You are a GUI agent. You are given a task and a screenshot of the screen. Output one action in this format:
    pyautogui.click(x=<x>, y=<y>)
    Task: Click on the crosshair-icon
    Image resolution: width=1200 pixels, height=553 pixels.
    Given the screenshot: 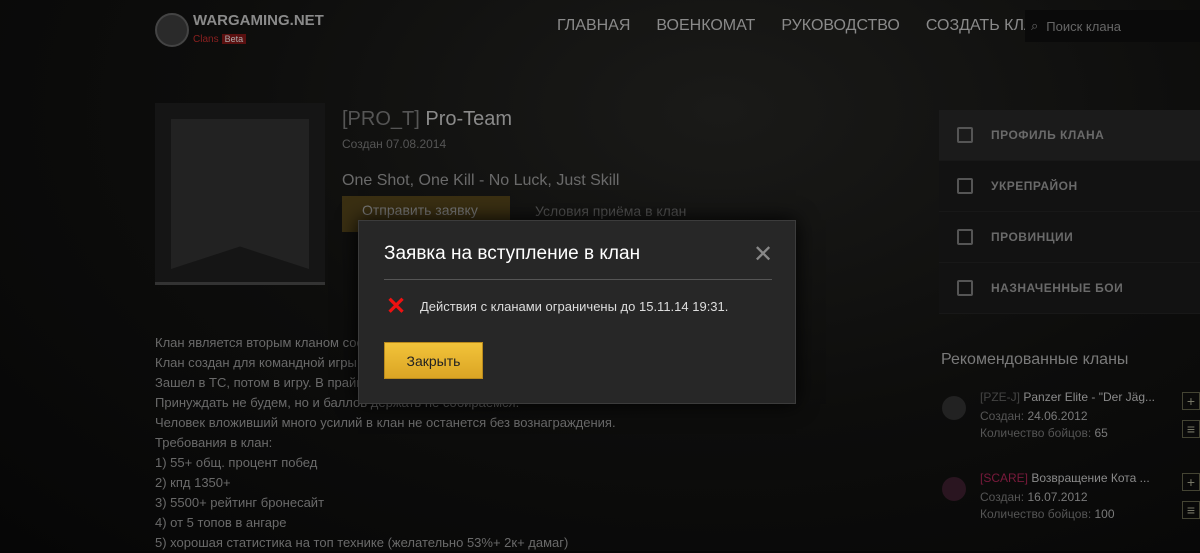 What is the action you would take?
    pyautogui.click(x=965, y=288)
    